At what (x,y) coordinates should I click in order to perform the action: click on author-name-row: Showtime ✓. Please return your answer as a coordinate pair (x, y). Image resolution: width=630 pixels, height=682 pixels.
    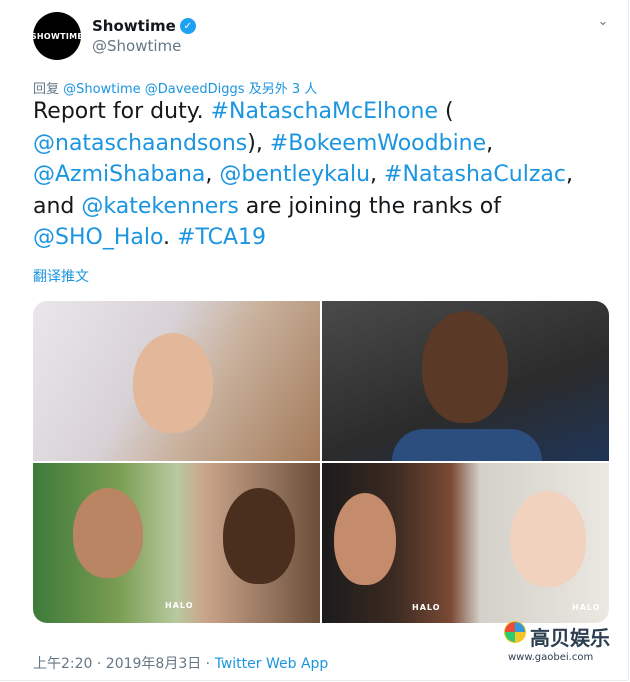
    Looking at the image, I should click on (144, 26).